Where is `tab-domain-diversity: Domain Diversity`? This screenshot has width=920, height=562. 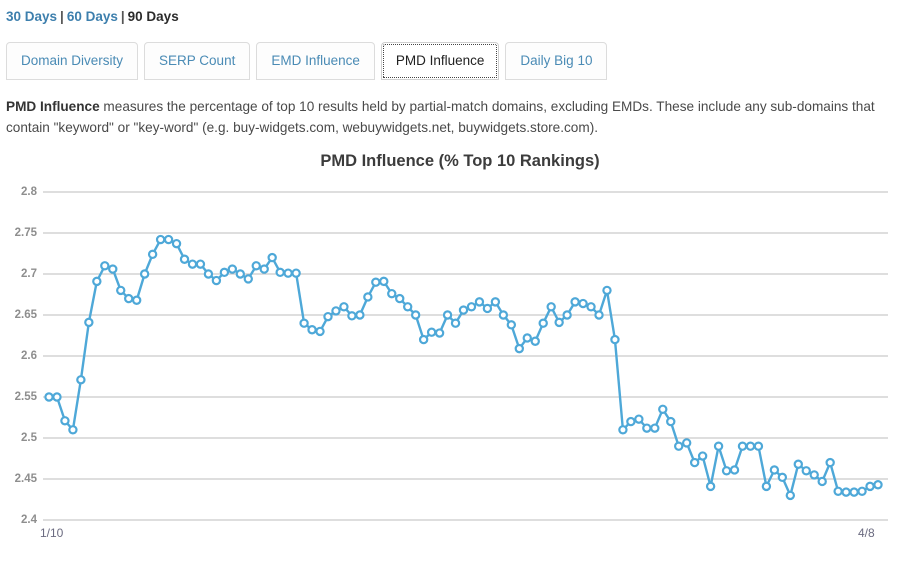
tab-domain-diversity: Domain Diversity is located at coordinates (72, 61).